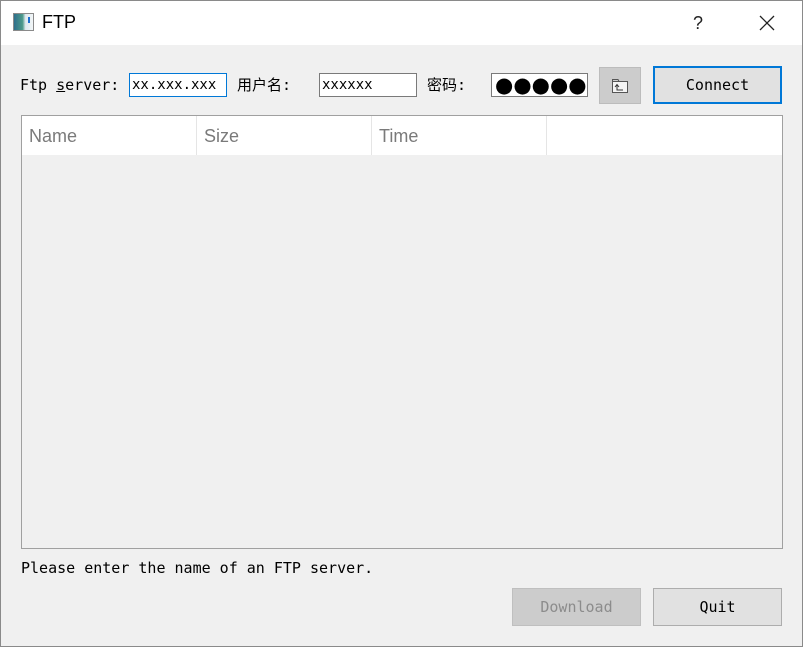  Describe the element at coordinates (92, 85) in the screenshot. I see `server-label-suffix: erver:` at that location.